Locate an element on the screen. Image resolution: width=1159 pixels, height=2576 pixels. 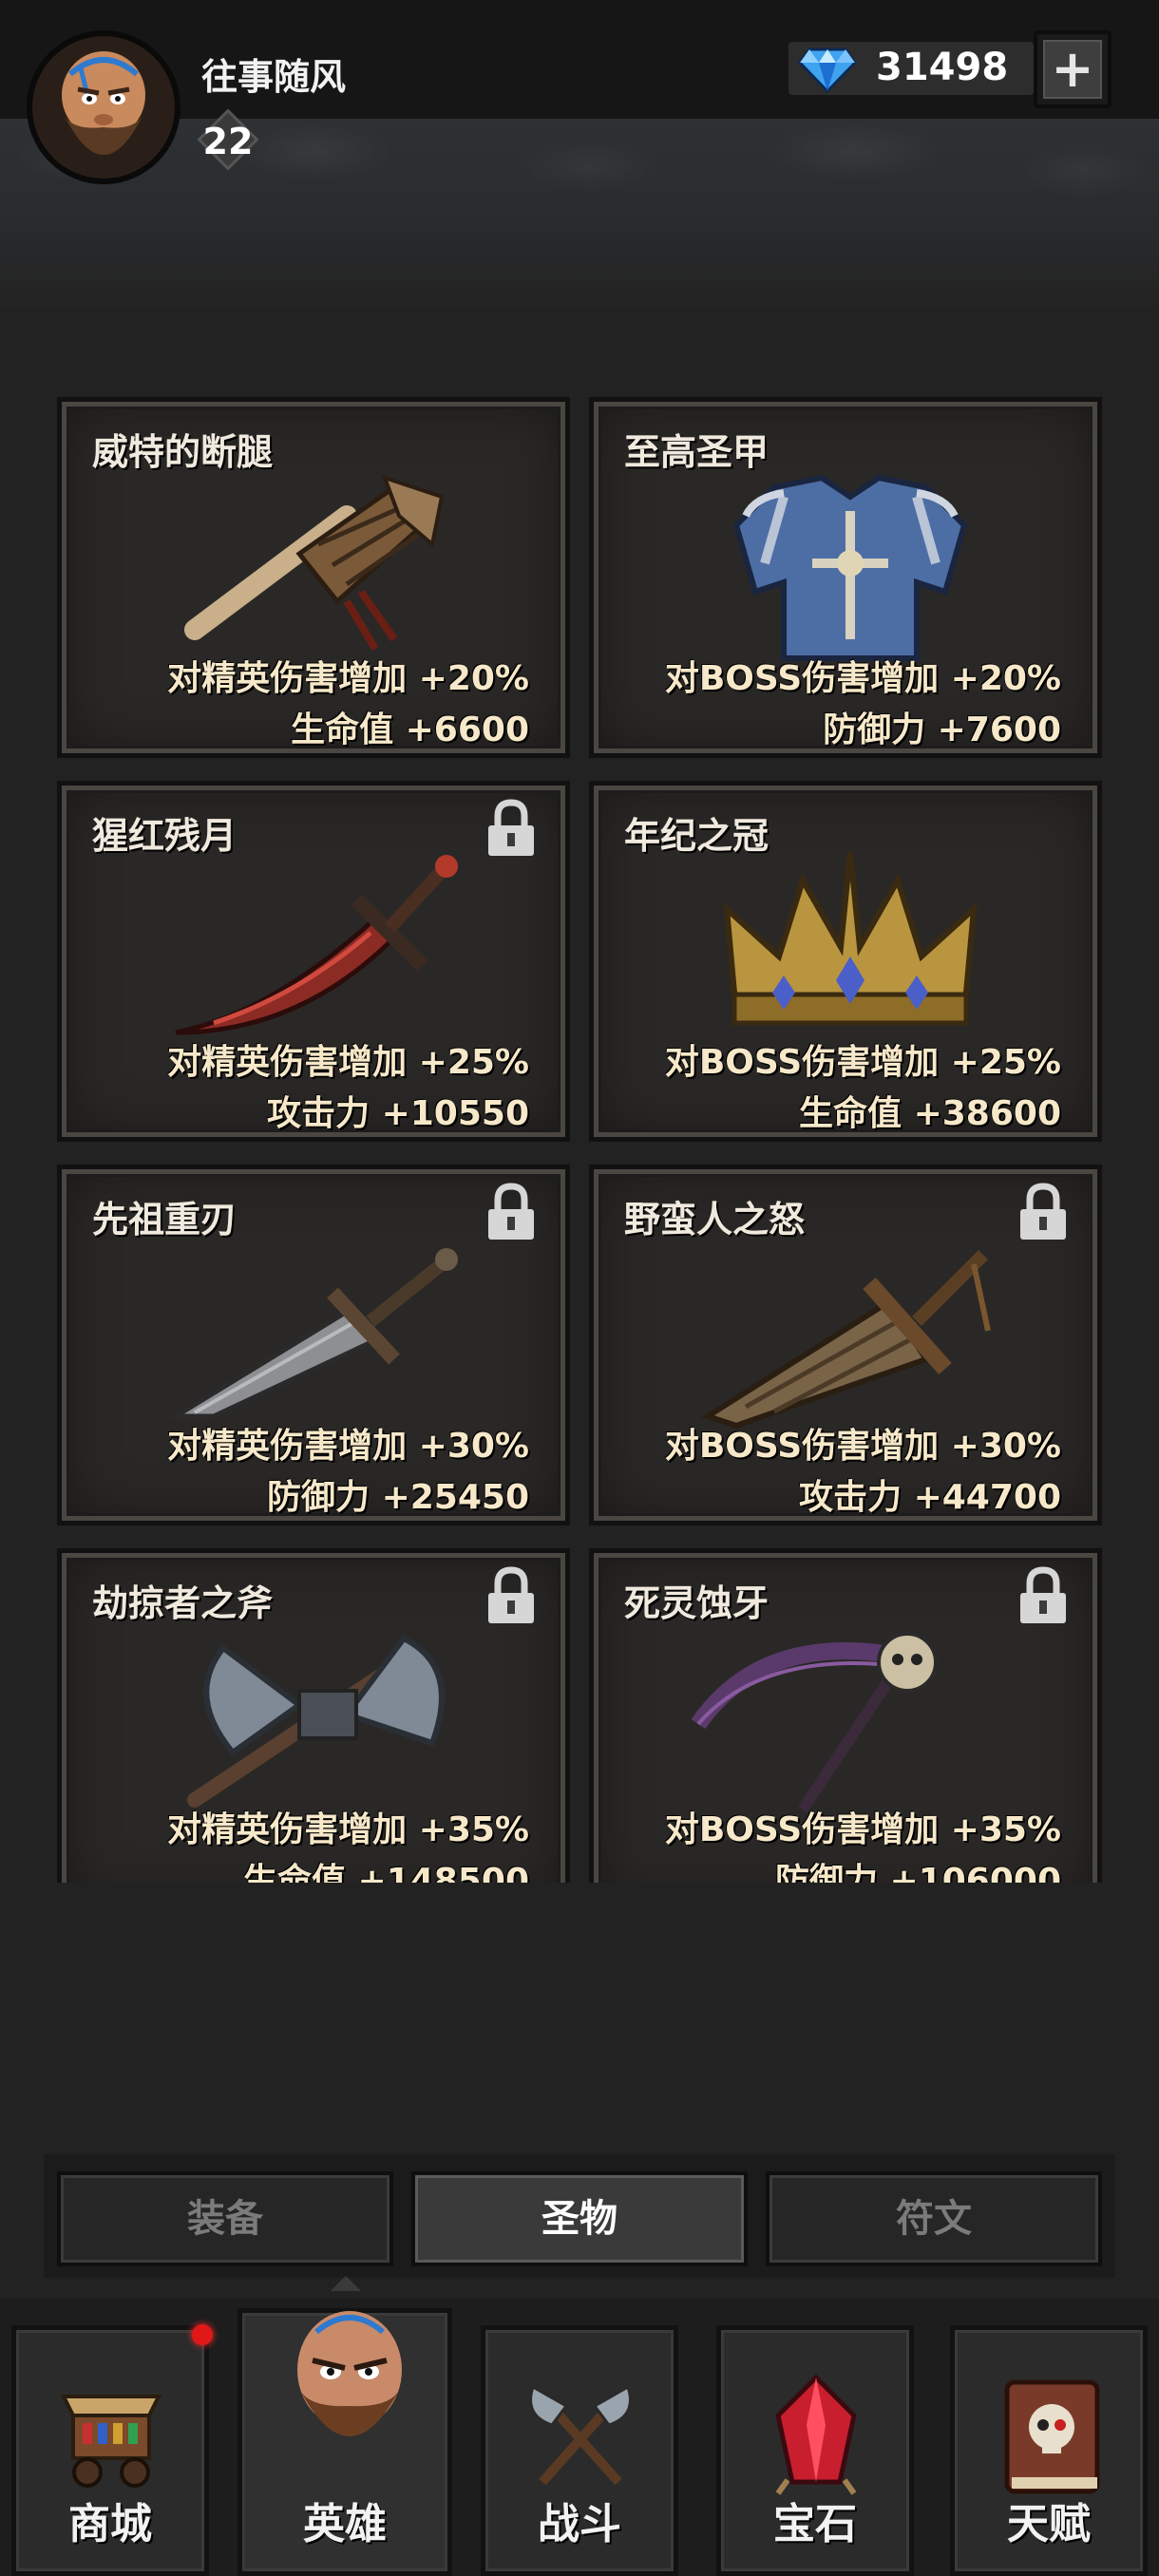
nav-label: 天赋 is located at coordinates (1049, 2524).